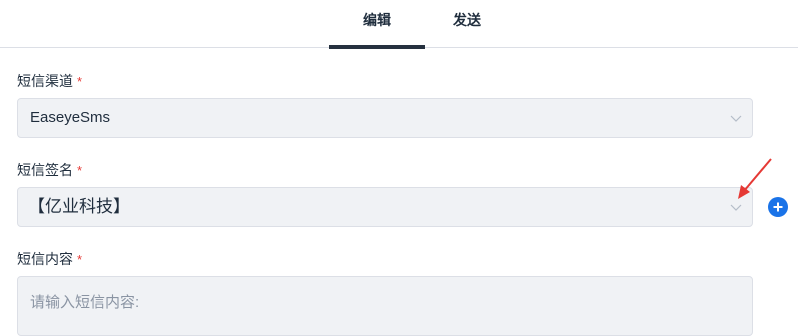 The width and height of the screenshot is (798, 336). What do you see at coordinates (377, 47) in the screenshot?
I see `active-tab-indicator` at bounding box center [377, 47].